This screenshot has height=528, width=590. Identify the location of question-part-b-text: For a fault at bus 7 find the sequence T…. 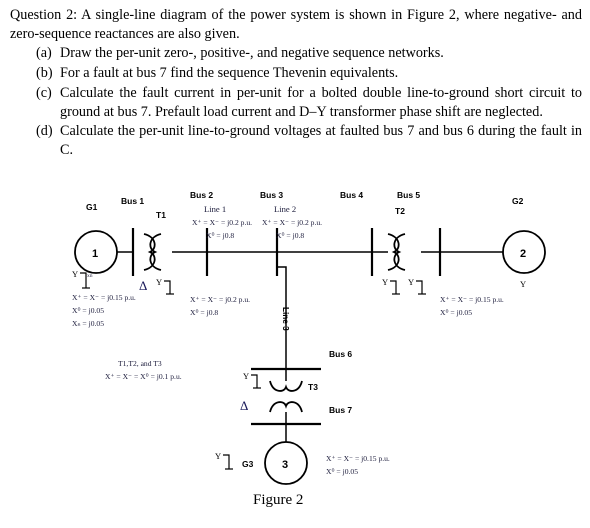
(229, 73).